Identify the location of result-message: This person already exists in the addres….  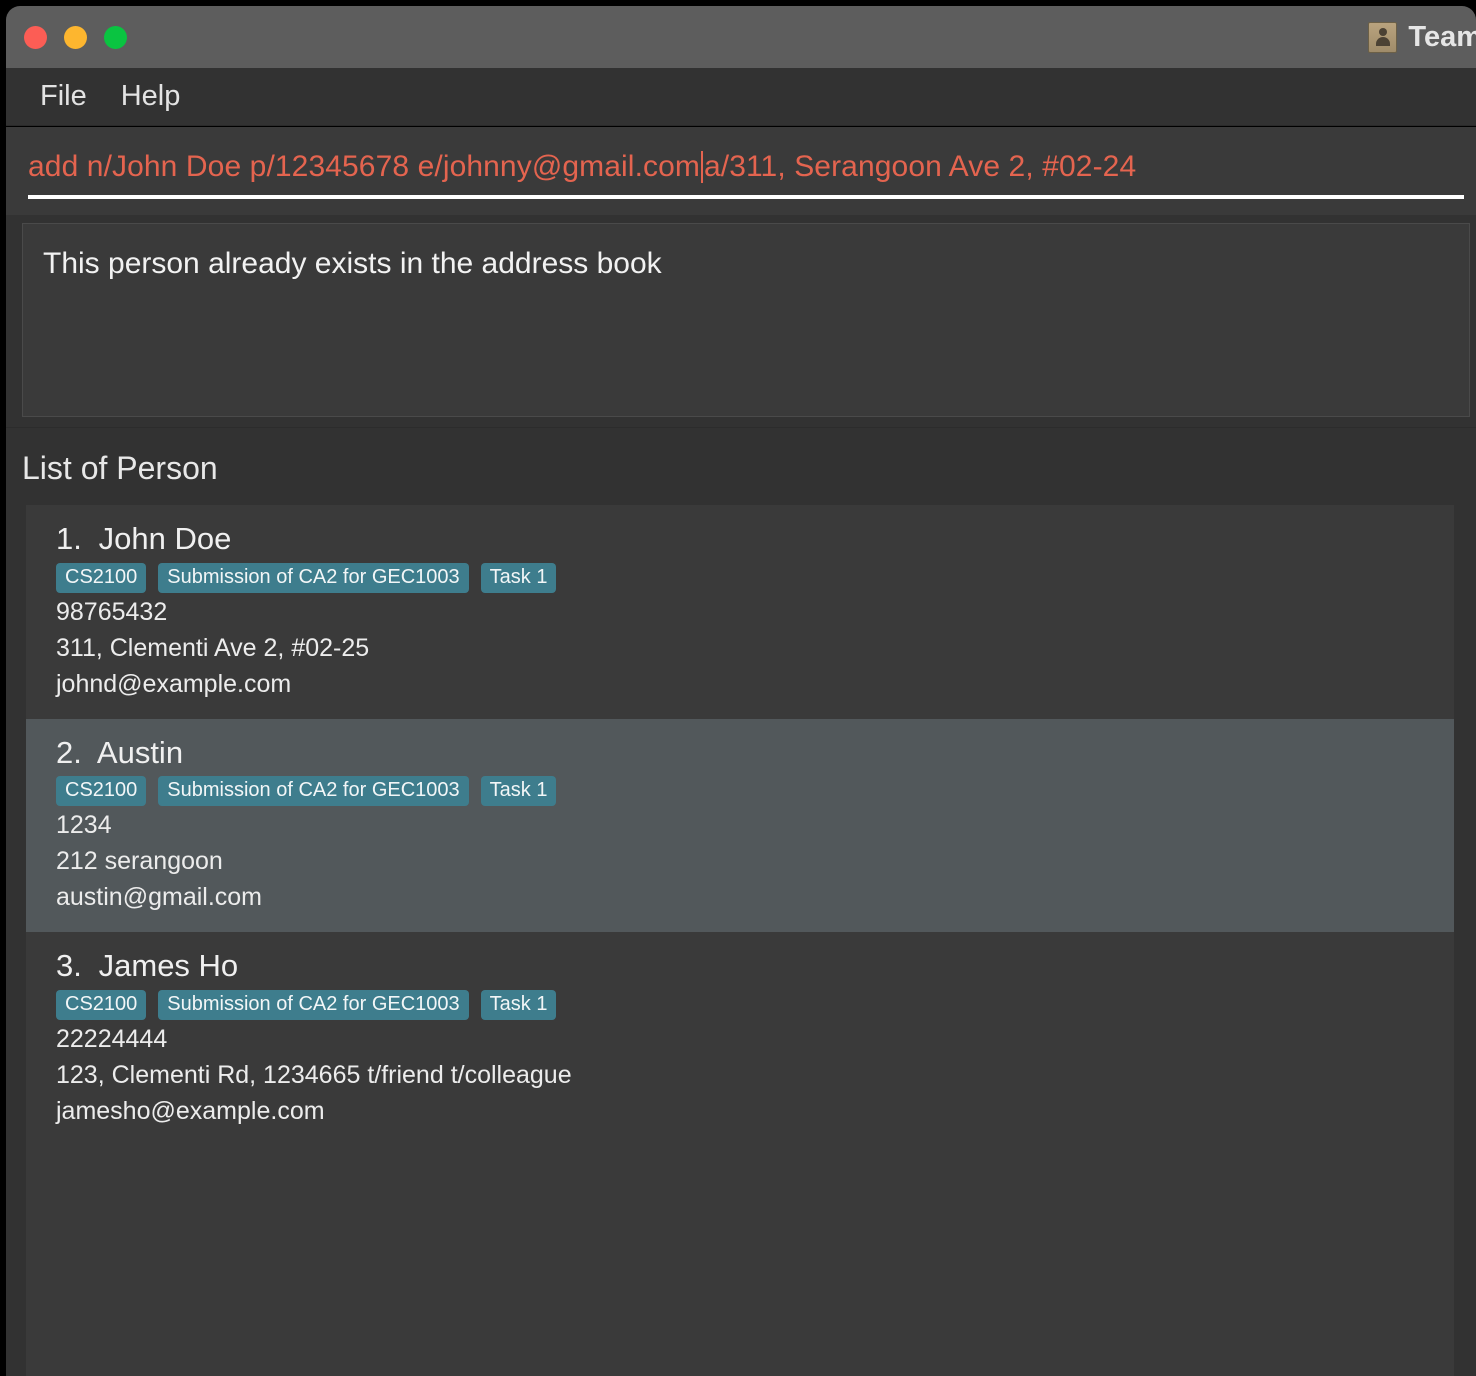
(352, 263).